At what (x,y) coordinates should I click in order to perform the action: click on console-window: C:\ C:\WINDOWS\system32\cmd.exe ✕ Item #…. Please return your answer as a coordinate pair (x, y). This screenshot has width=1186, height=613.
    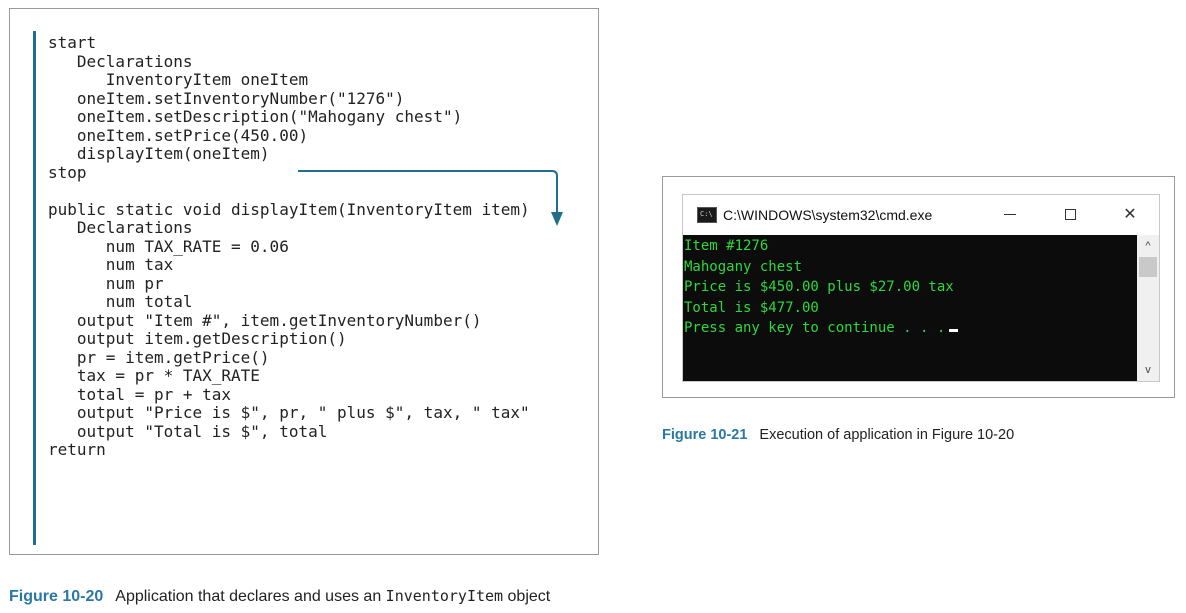
    Looking at the image, I should click on (921, 288).